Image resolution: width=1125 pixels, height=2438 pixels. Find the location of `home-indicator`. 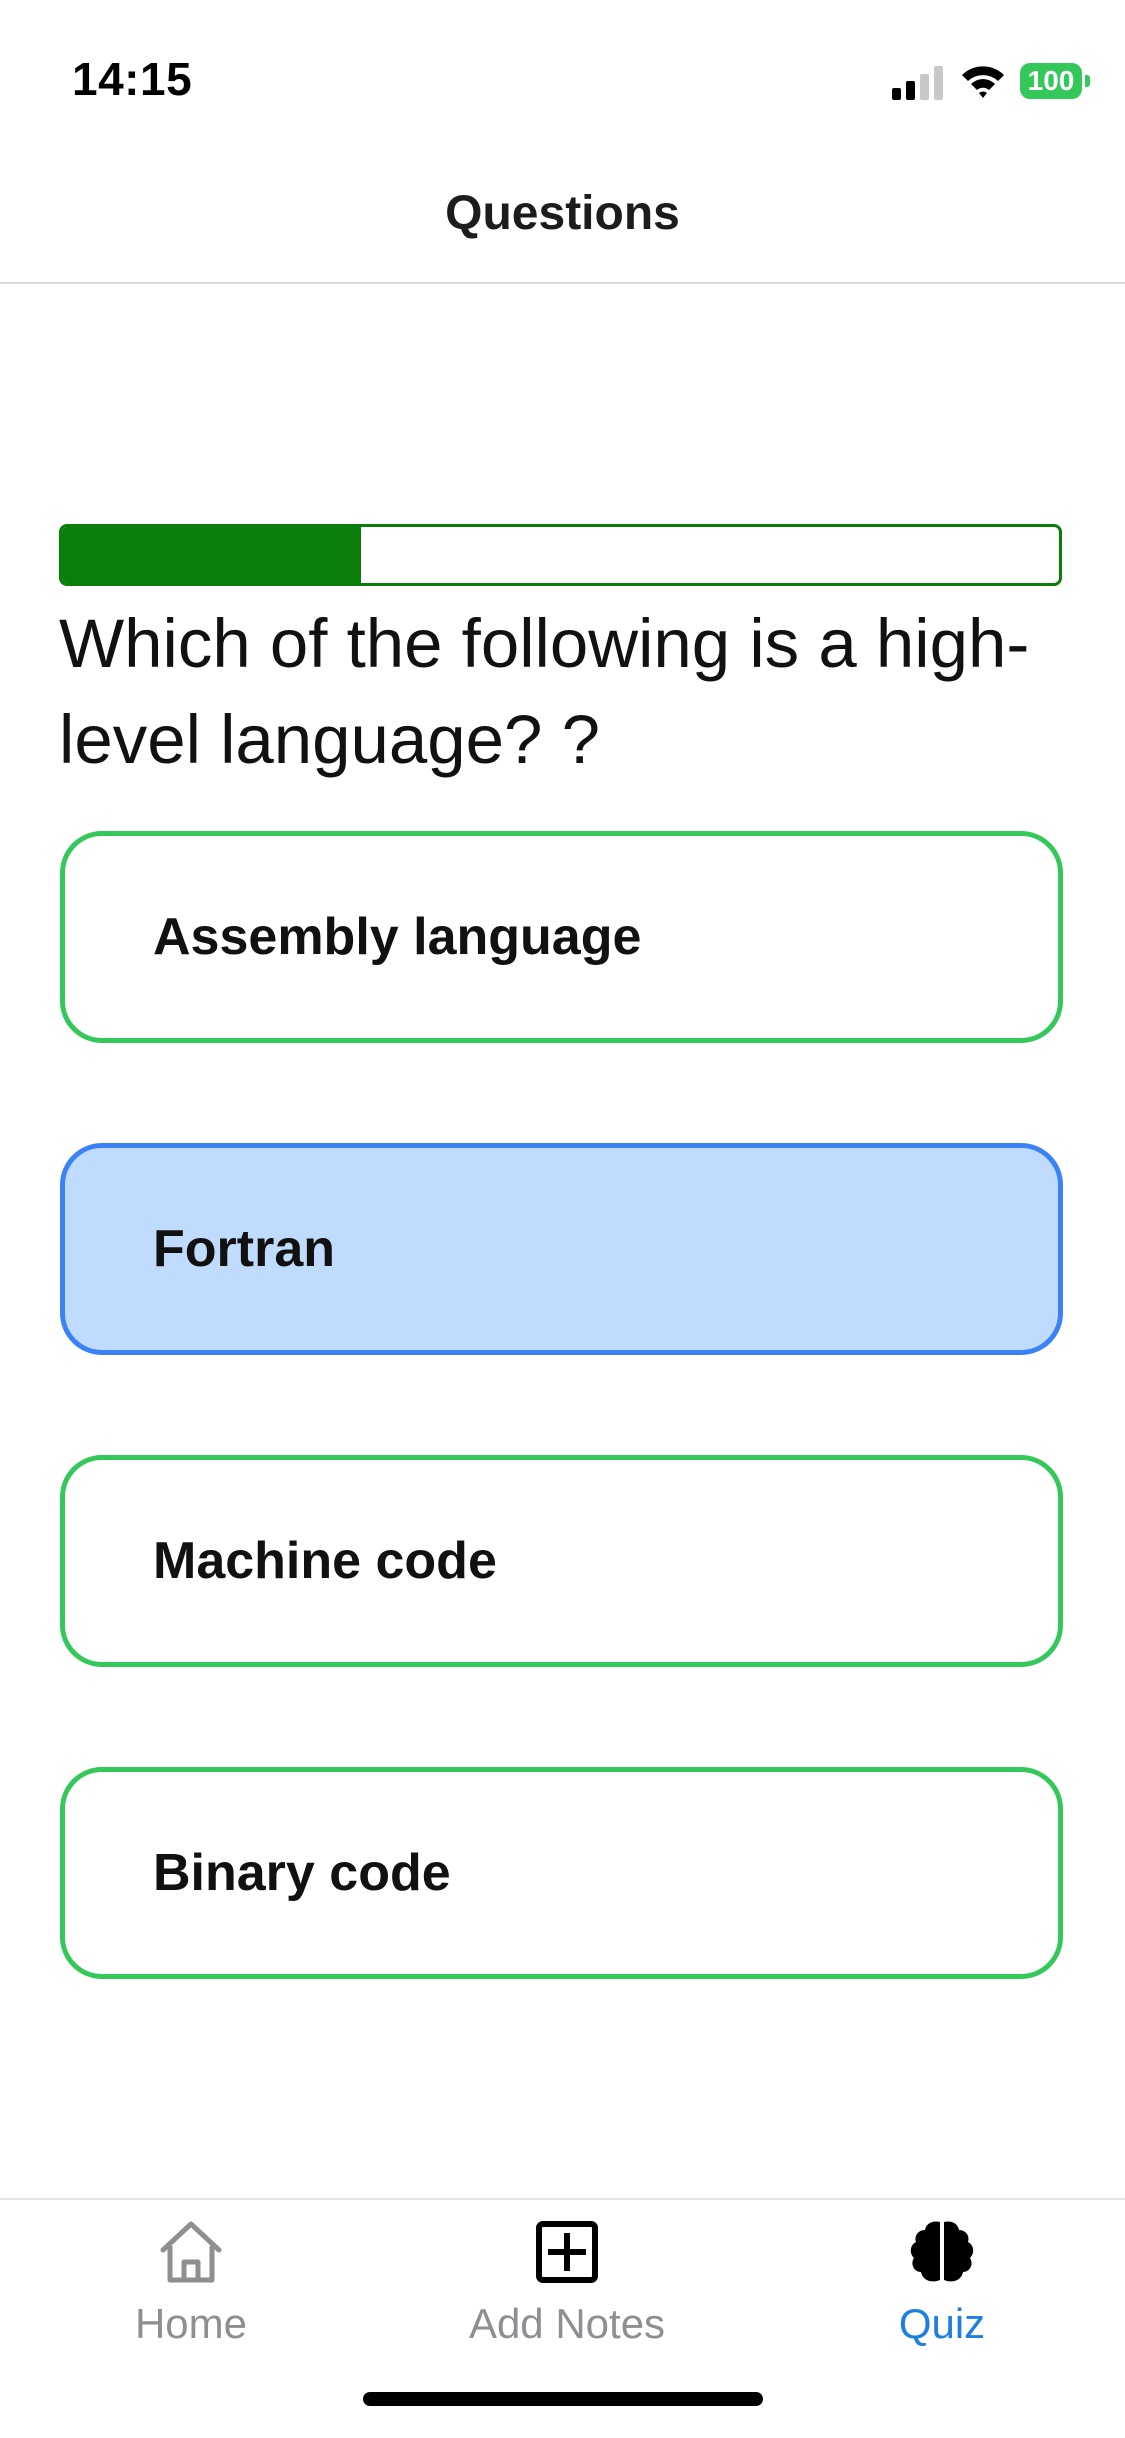

home-indicator is located at coordinates (563, 2399).